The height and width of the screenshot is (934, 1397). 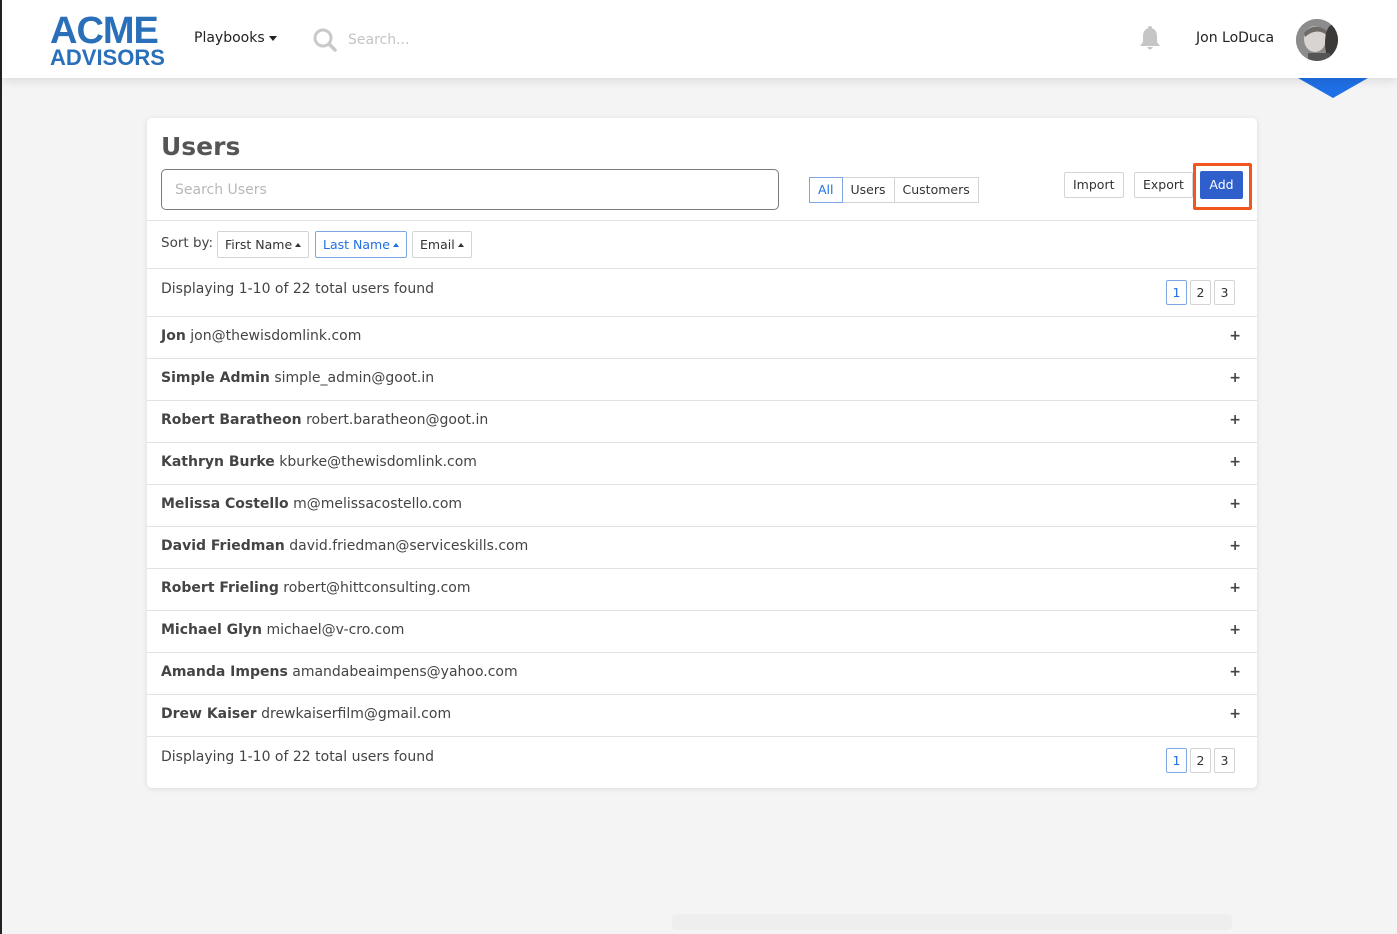 I want to click on notifications-bell-icon, so click(x=1150, y=41).